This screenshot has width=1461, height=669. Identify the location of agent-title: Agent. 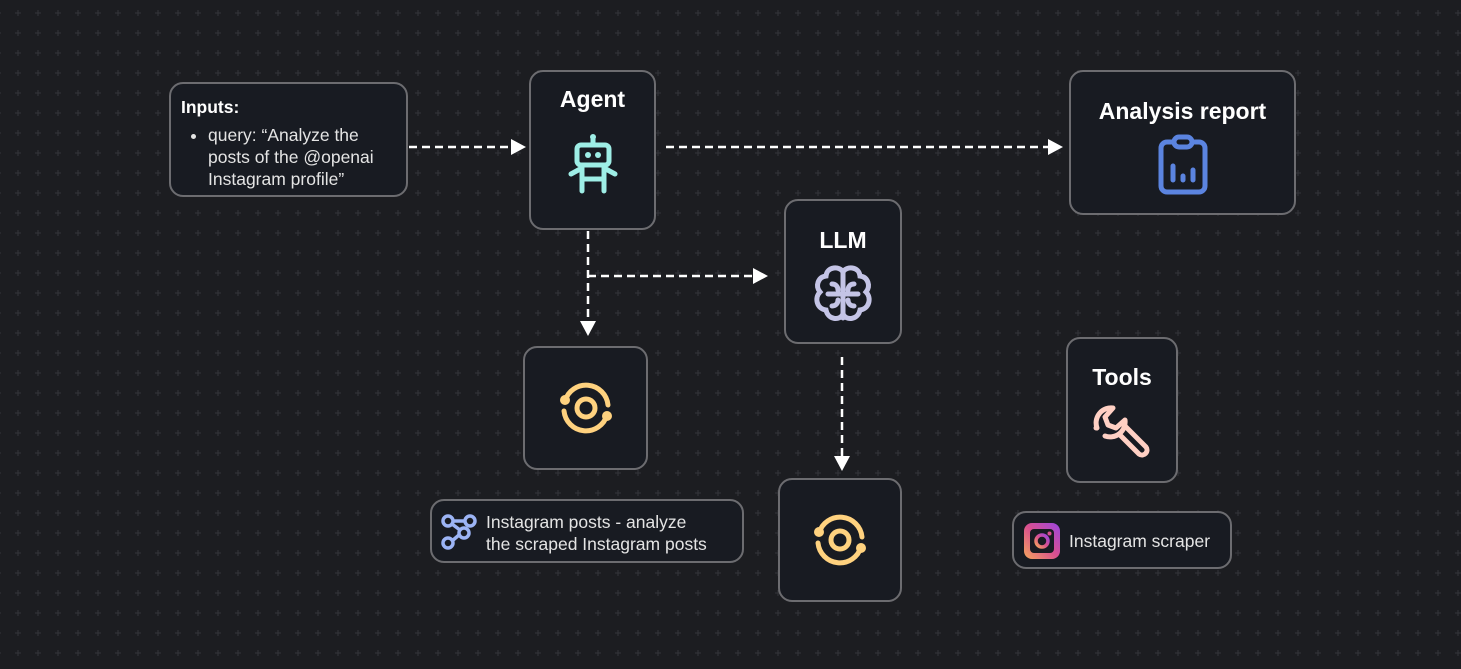
(592, 99).